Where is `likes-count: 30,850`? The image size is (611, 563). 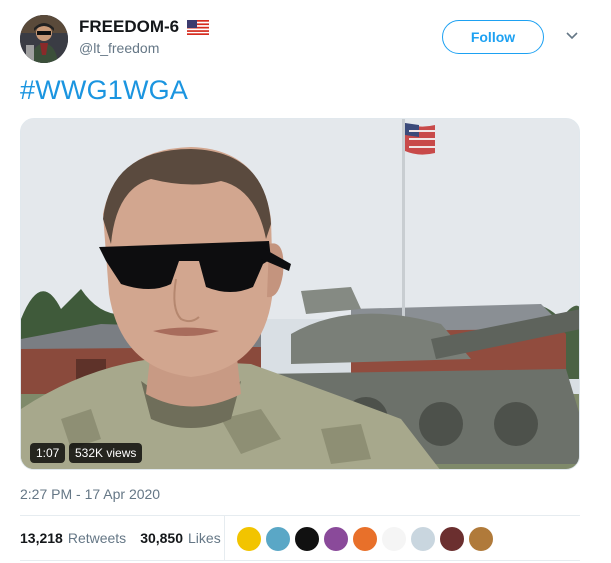 likes-count: 30,850 is located at coordinates (162, 538).